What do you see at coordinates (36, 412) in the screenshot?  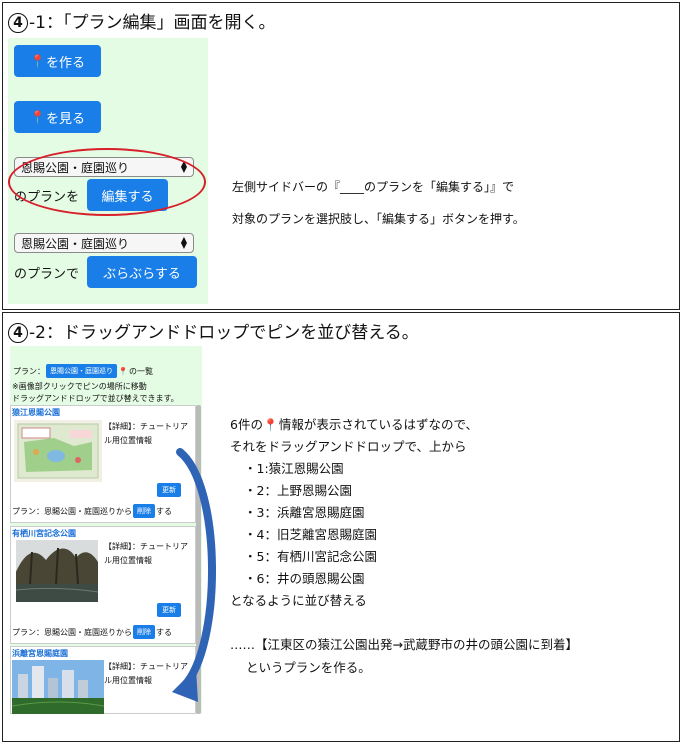 I see `pin-card-title: 猿江恩賜公園` at bounding box center [36, 412].